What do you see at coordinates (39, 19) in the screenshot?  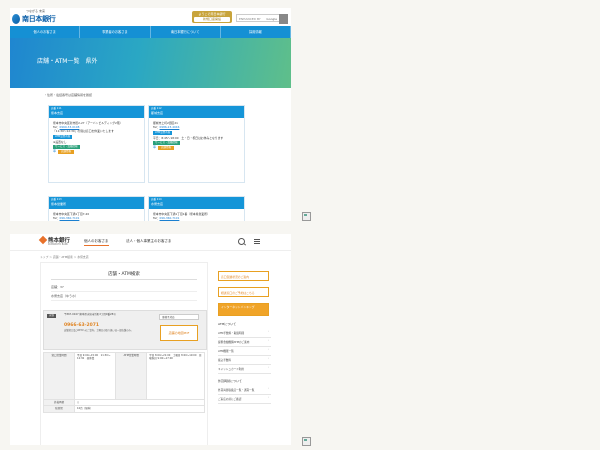 I see `bank-logo-text: 南日本銀行` at bounding box center [39, 19].